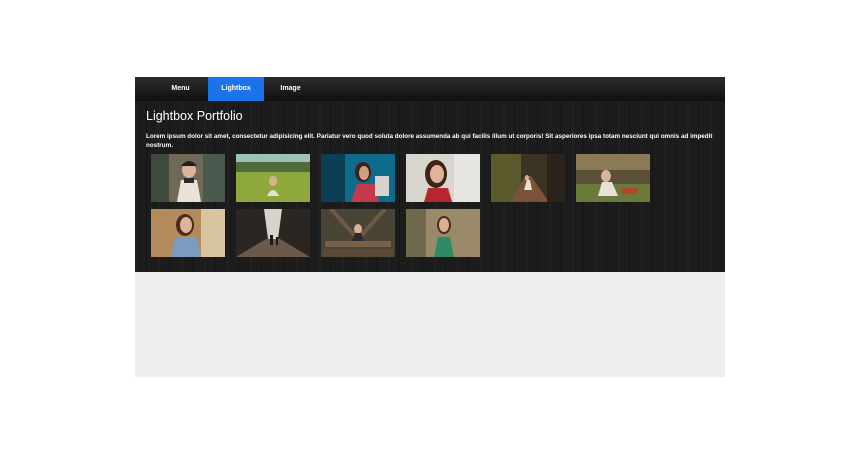  I want to click on page-title: Lightbox Portfolio, so click(194, 116).